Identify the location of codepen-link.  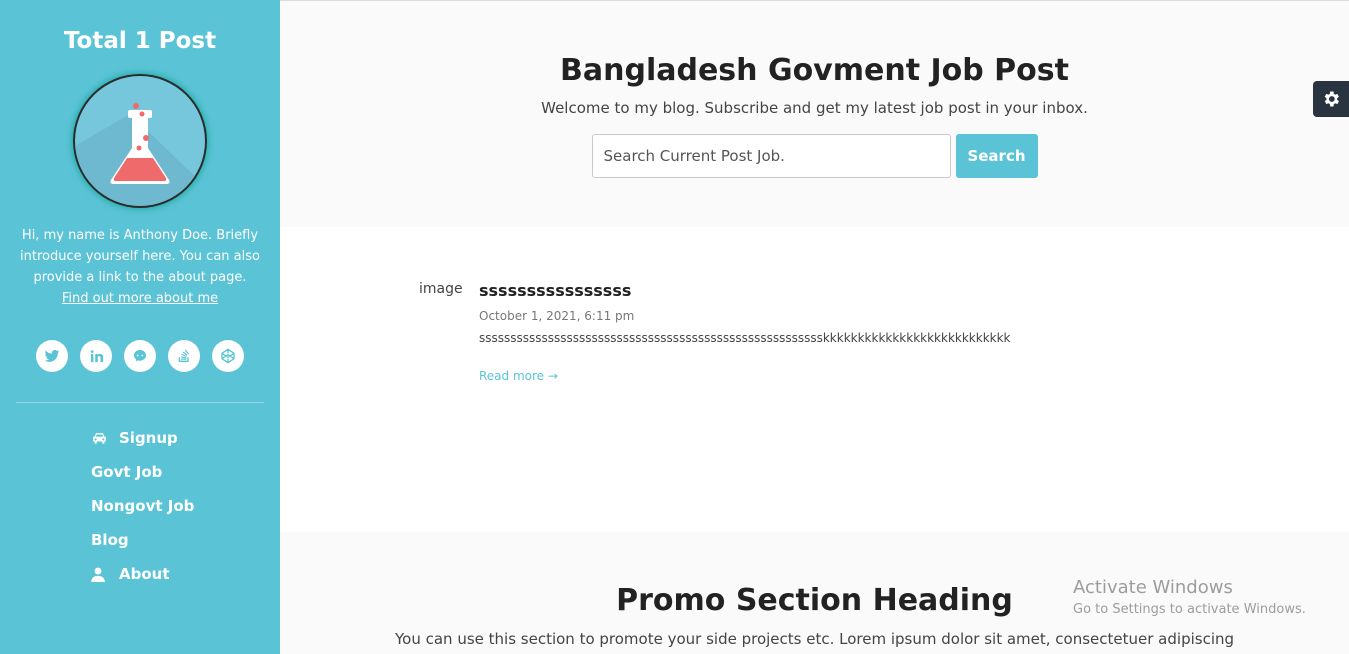
(228, 356).